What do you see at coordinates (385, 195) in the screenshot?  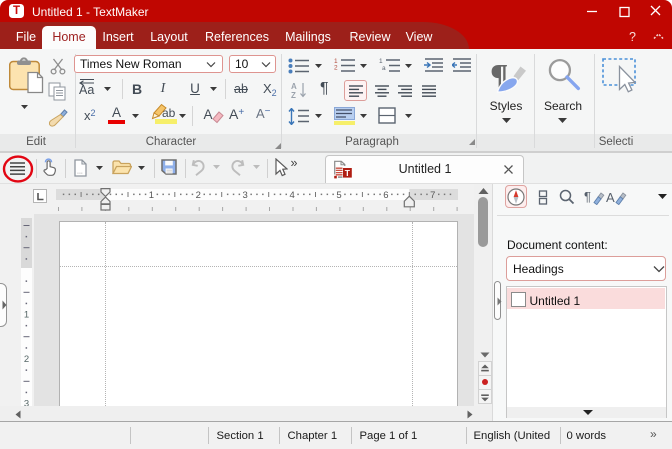 I see `svg-text: 6` at bounding box center [385, 195].